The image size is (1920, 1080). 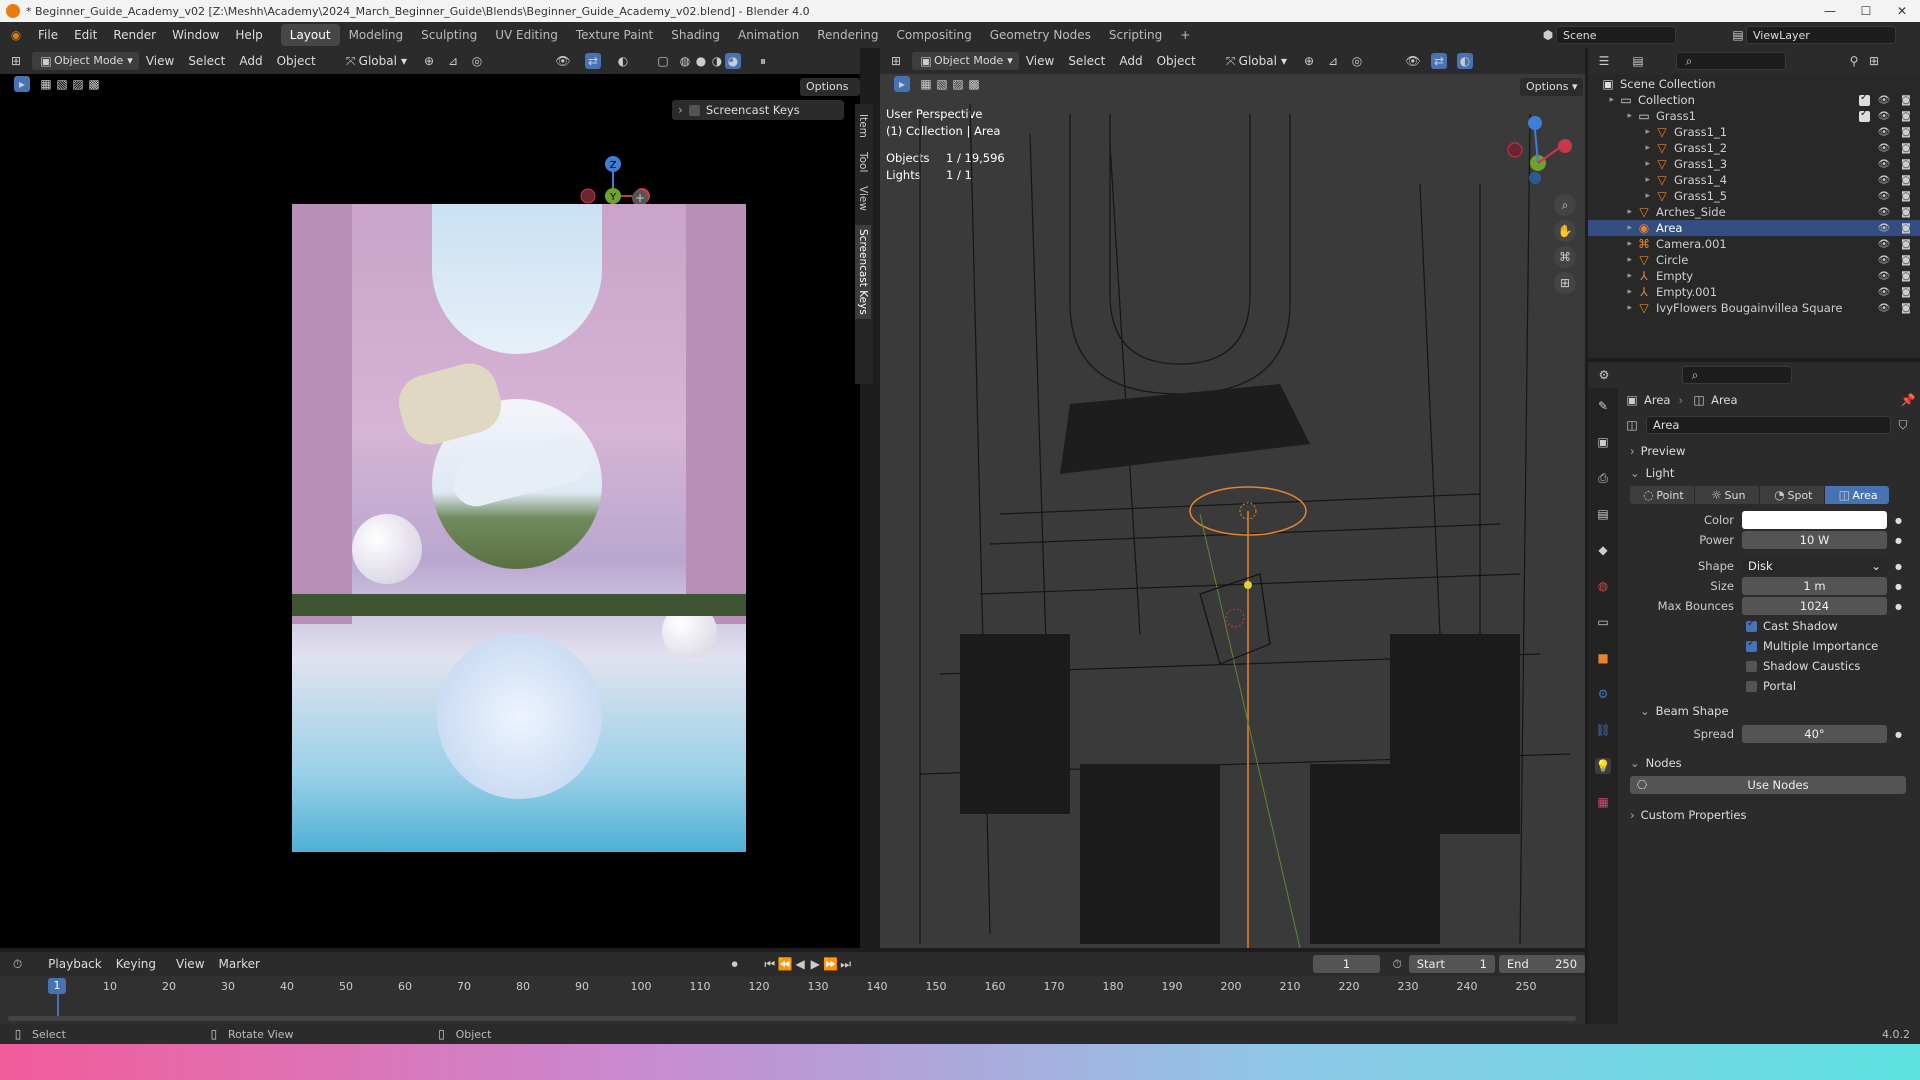 What do you see at coordinates (526, 35) in the screenshot?
I see `tab-uv-editing: UV Editing` at bounding box center [526, 35].